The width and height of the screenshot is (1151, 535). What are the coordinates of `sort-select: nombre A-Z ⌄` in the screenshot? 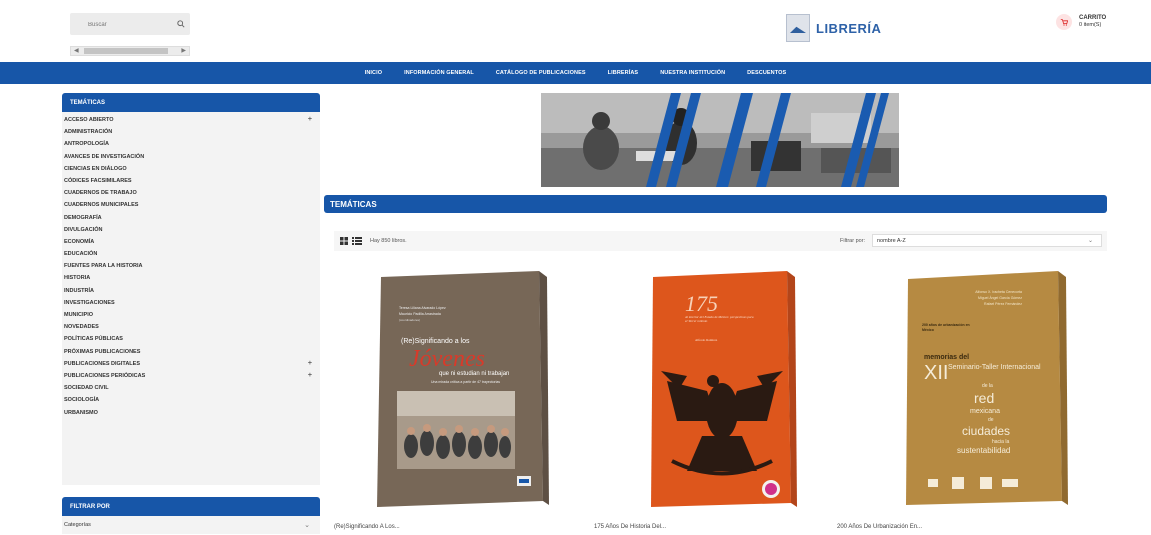 It's located at (987, 240).